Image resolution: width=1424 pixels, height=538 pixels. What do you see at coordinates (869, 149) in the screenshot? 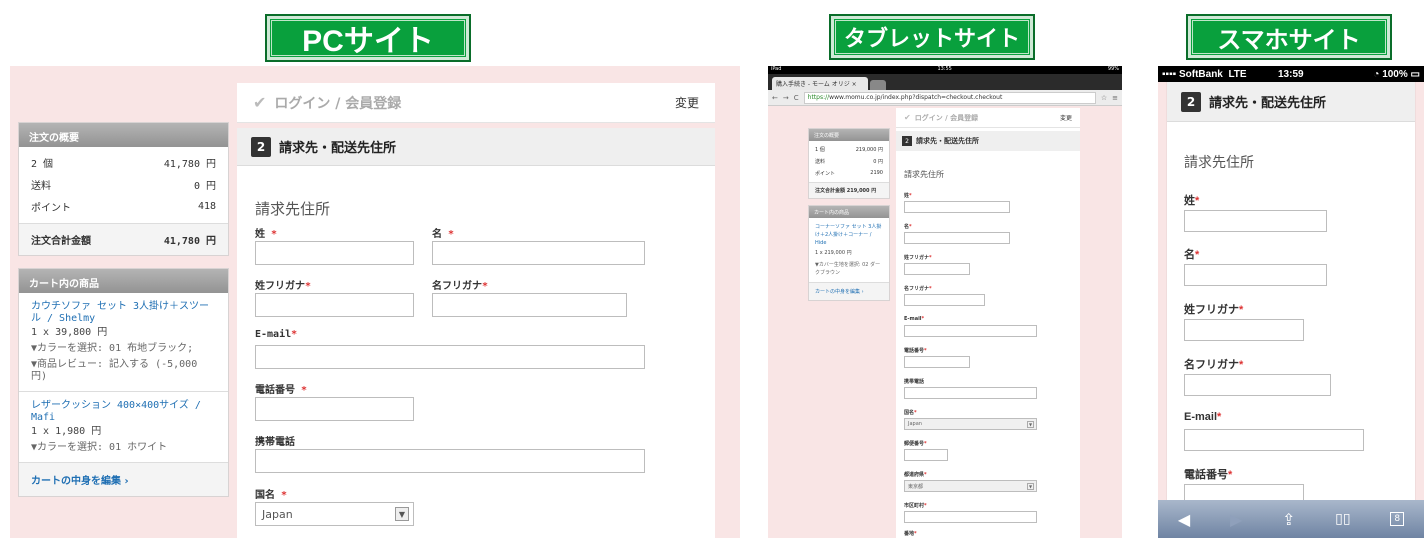
I see `summary-value: 219,000 円` at bounding box center [869, 149].